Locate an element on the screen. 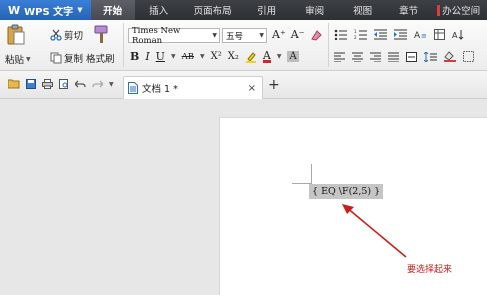  undo-icon is located at coordinates (80, 84).